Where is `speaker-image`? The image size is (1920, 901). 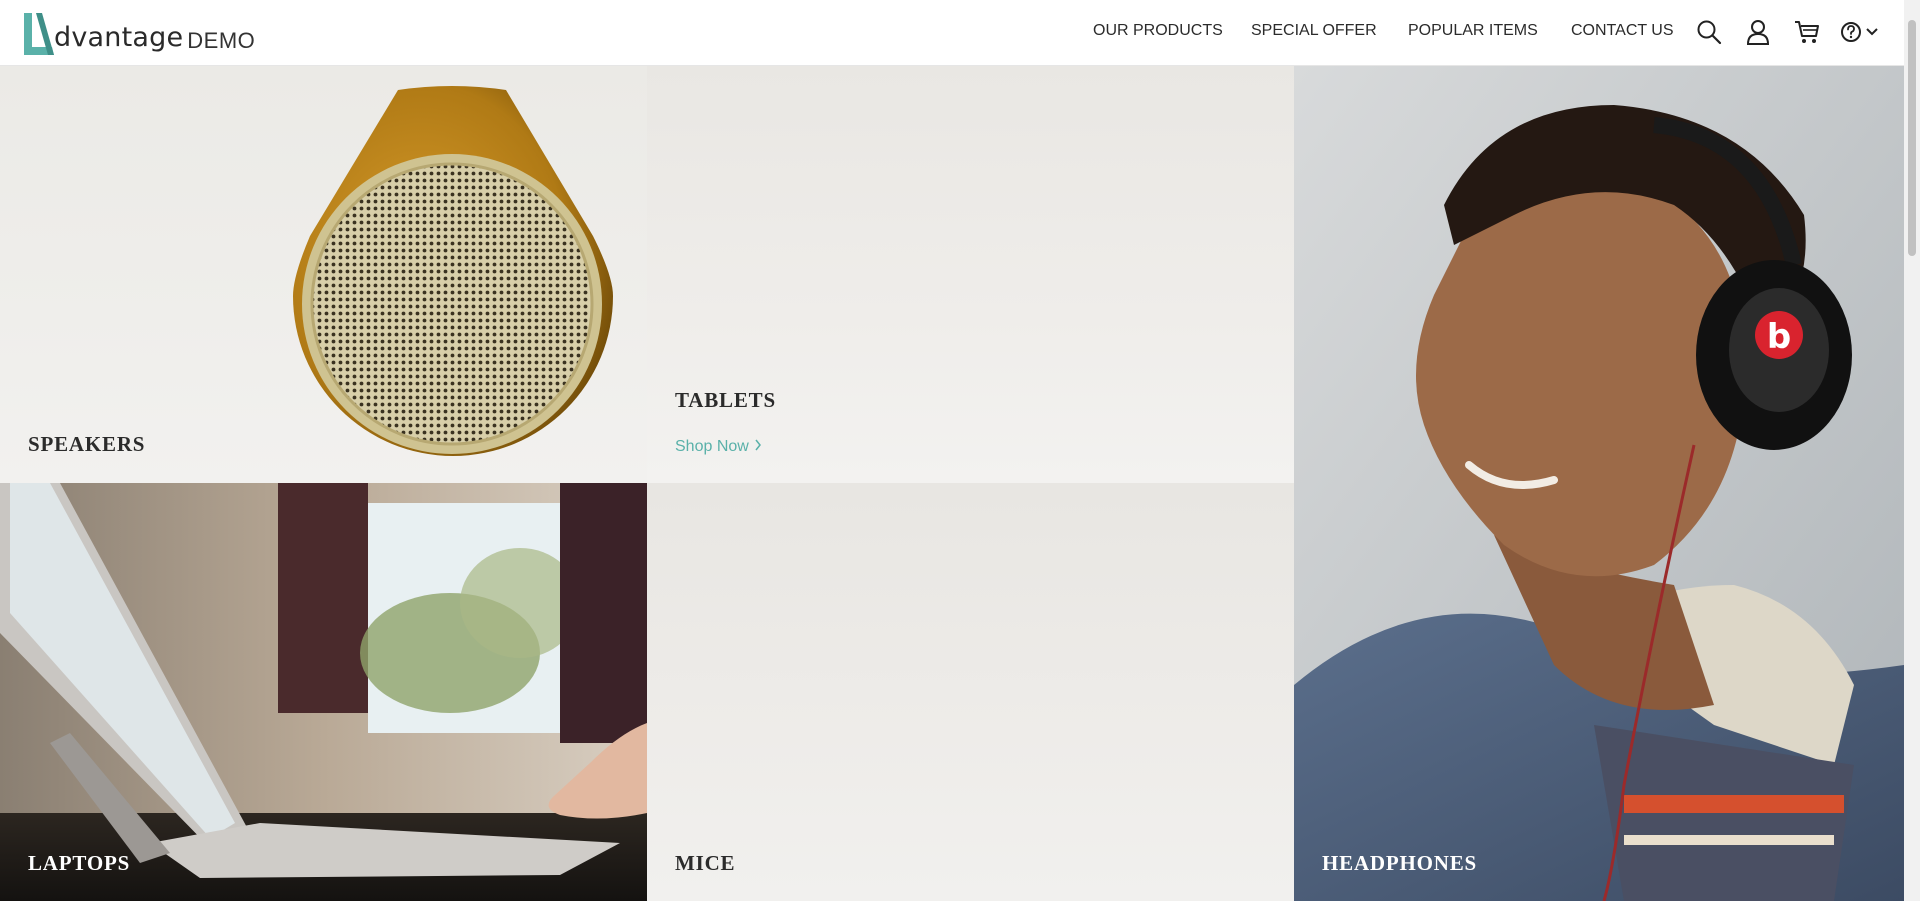
speaker-image is located at coordinates (453, 271).